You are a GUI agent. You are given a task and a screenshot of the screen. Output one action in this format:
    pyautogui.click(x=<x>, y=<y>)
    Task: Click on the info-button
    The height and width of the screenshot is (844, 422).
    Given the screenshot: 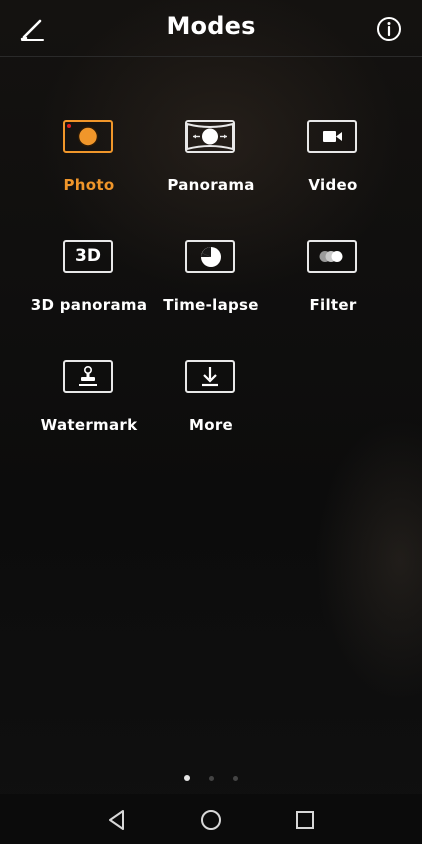 What is the action you would take?
    pyautogui.click(x=389, y=29)
    